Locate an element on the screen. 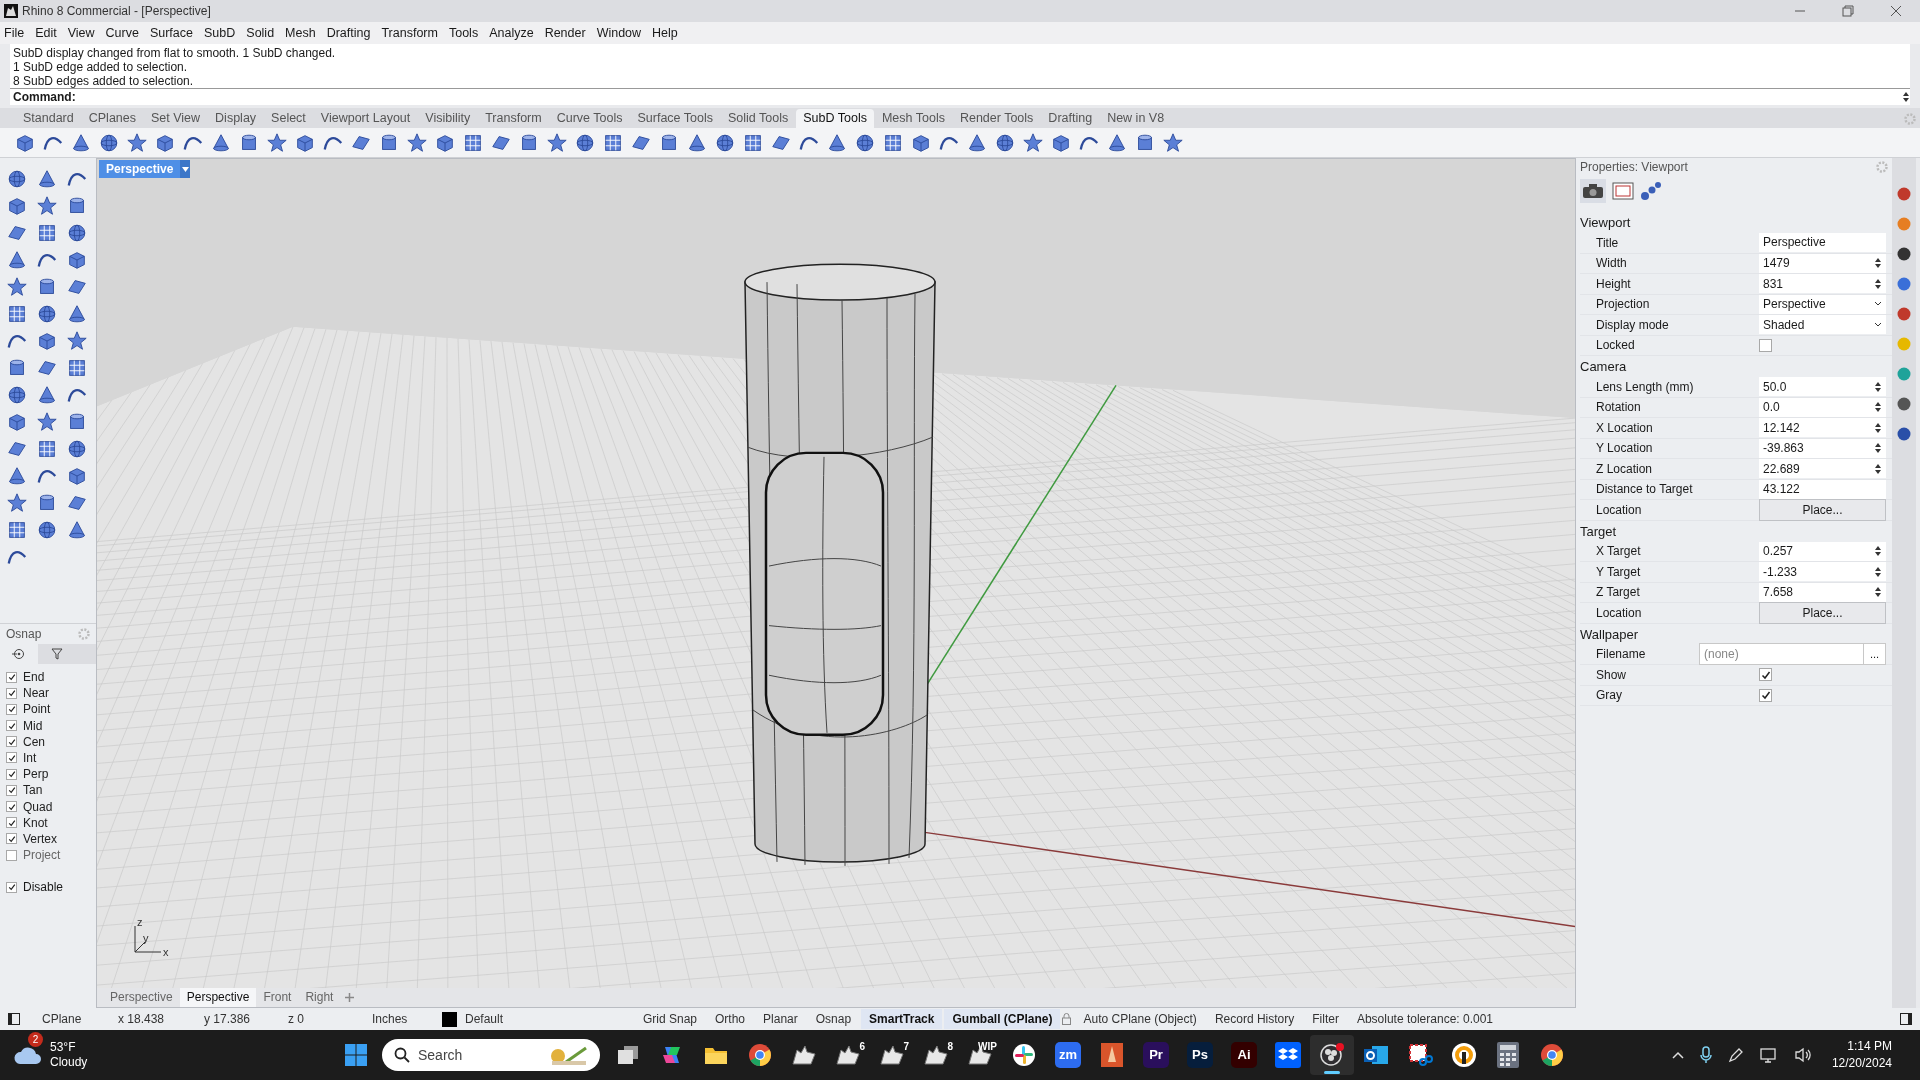 The image size is (1920, 1080). slack-icon is located at coordinates (1024, 1055).